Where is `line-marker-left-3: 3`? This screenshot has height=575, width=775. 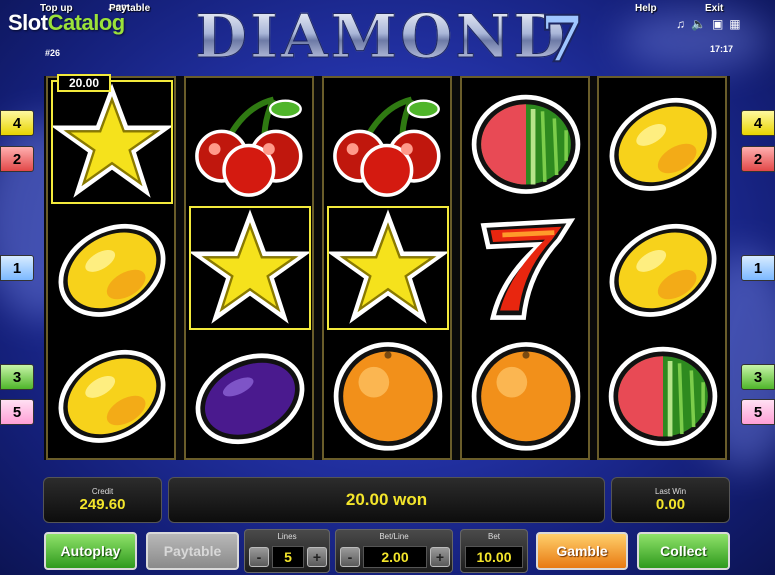 line-marker-left-3: 3 is located at coordinates (17, 377).